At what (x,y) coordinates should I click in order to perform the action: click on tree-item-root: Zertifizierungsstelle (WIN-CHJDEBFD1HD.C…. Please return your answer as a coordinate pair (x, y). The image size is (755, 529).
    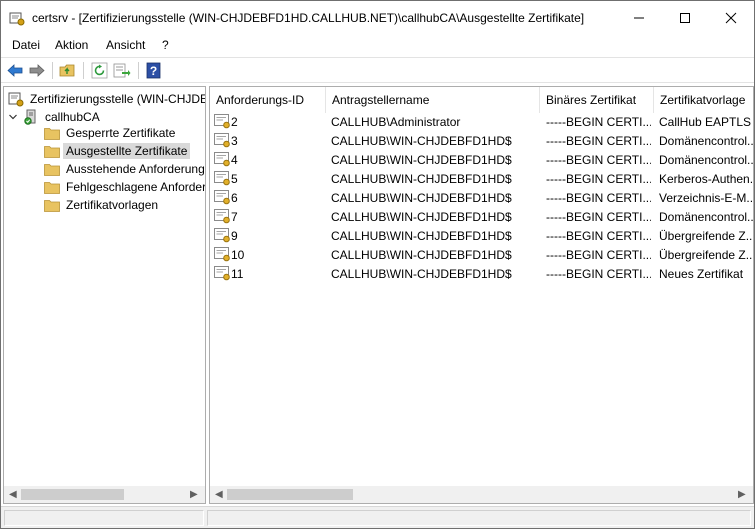
    Looking at the image, I should click on (106, 99).